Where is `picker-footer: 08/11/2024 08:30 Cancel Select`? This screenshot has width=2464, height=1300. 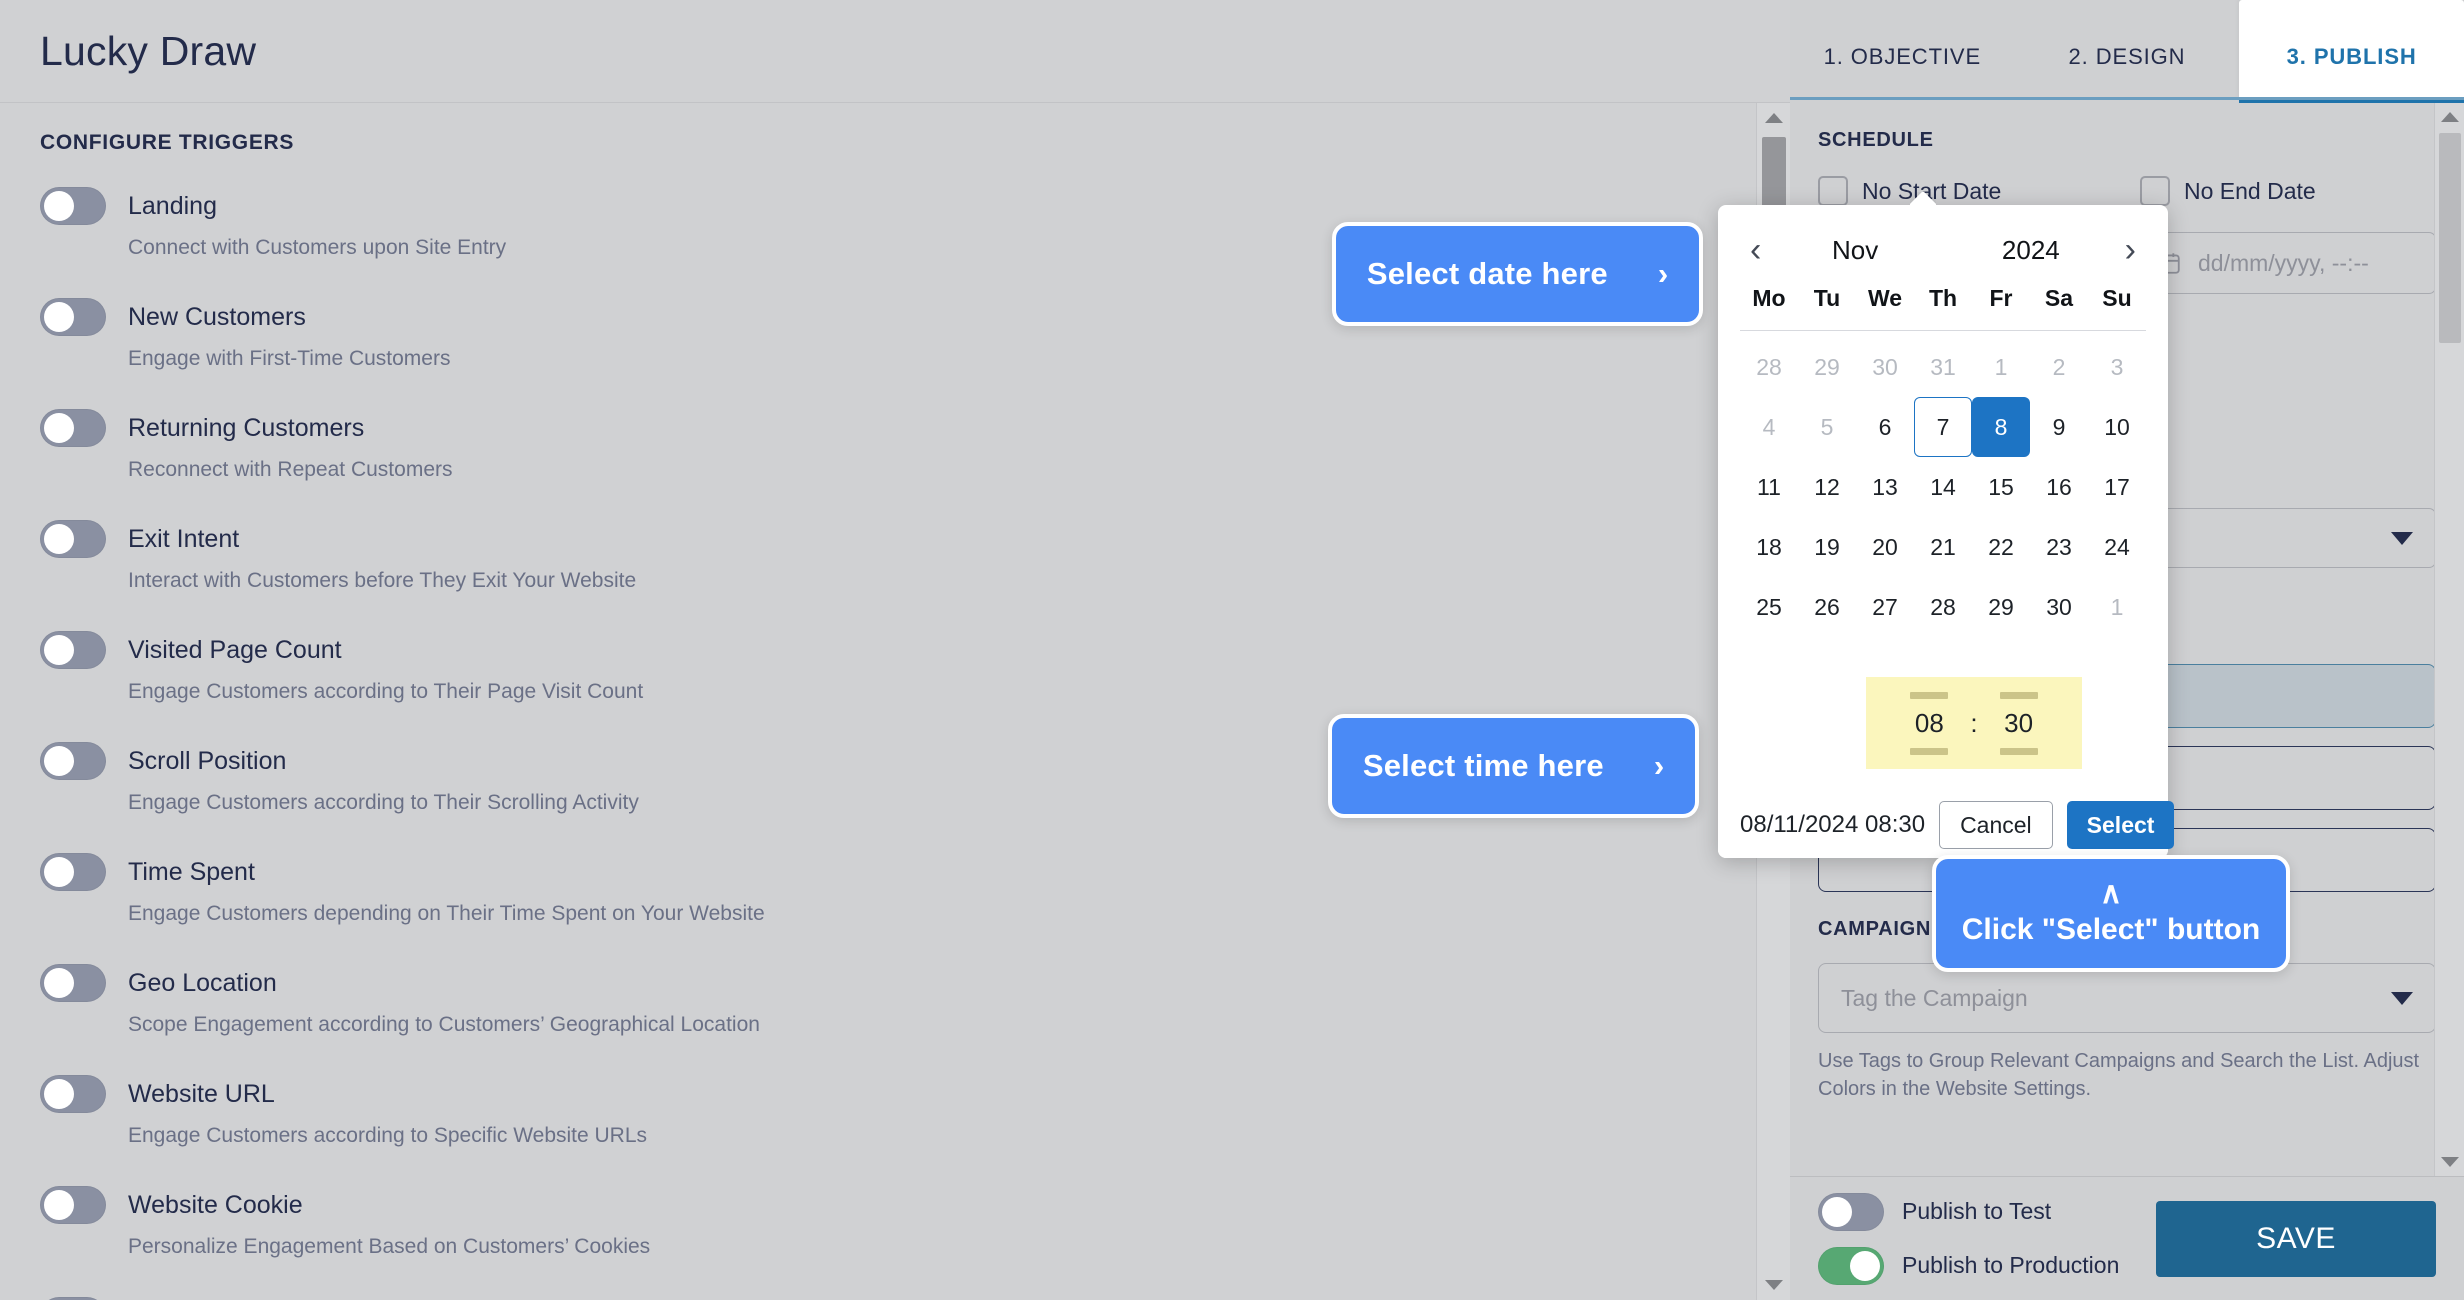 picker-footer: 08/11/2024 08:30 Cancel Select is located at coordinates (1946, 825).